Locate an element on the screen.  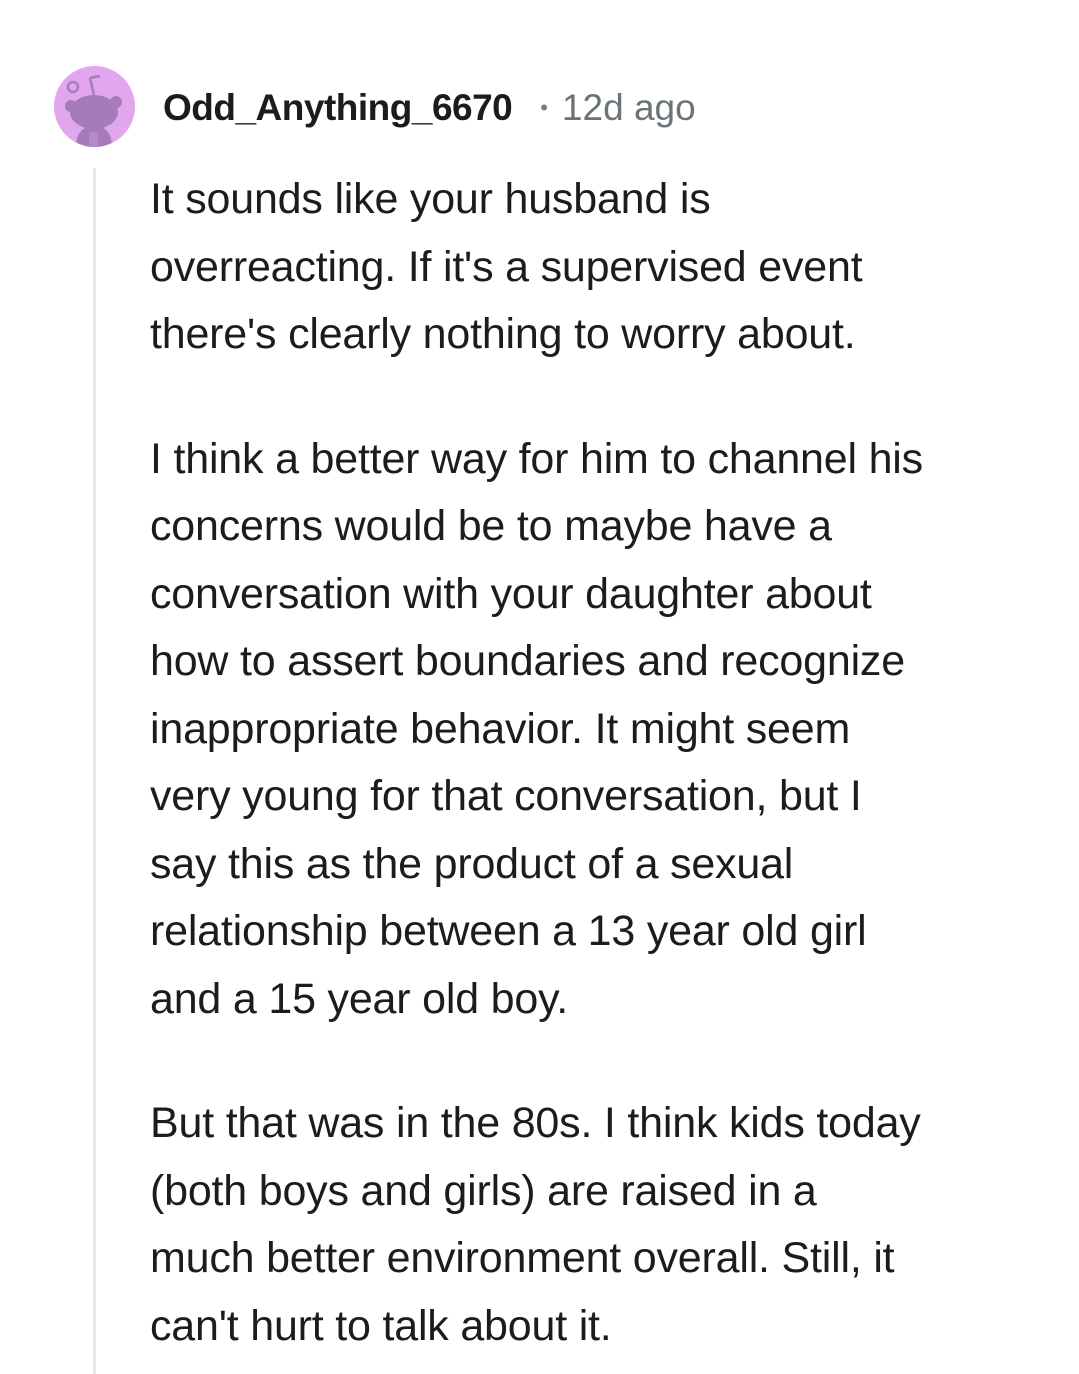
text-line: inappropriate behavior. It might seem is located at coordinates (500, 728).